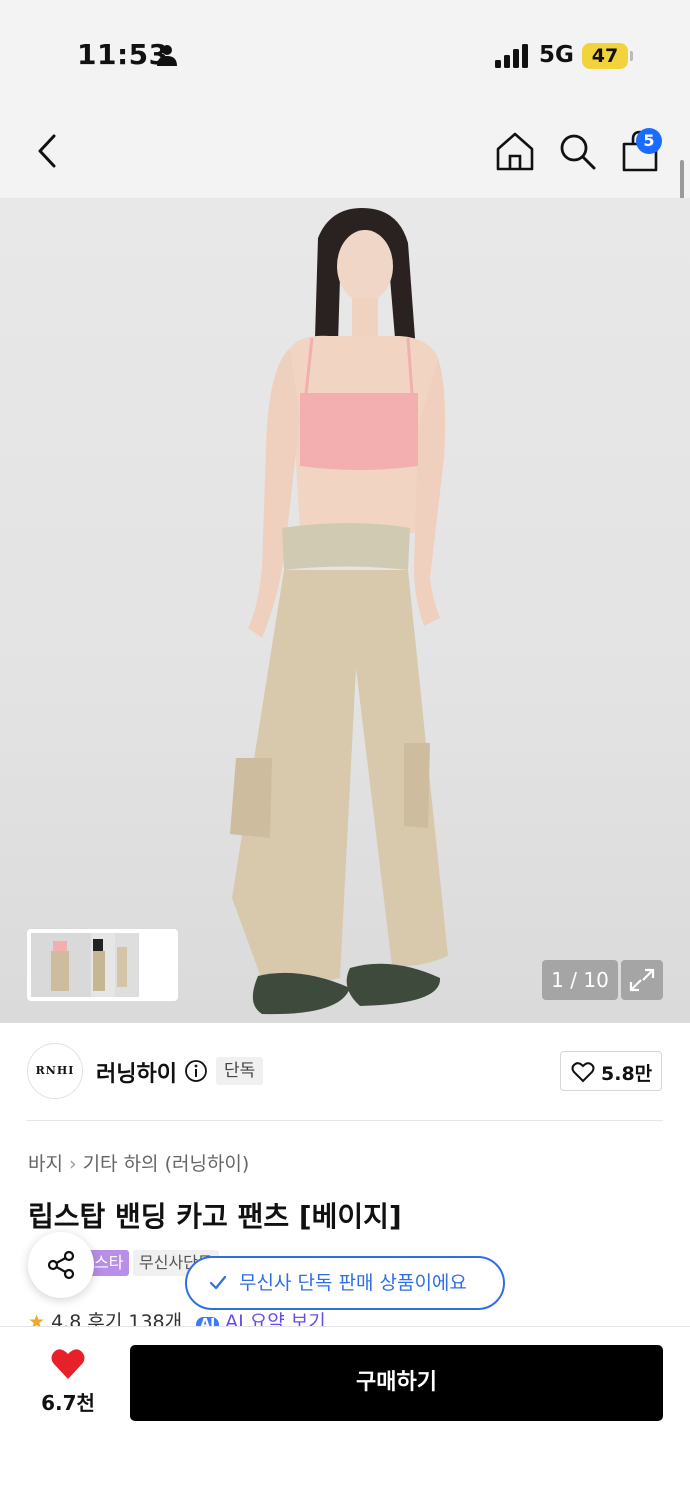 This screenshot has width=690, height=1500. What do you see at coordinates (515, 151) in the screenshot?
I see `home-icon` at bounding box center [515, 151].